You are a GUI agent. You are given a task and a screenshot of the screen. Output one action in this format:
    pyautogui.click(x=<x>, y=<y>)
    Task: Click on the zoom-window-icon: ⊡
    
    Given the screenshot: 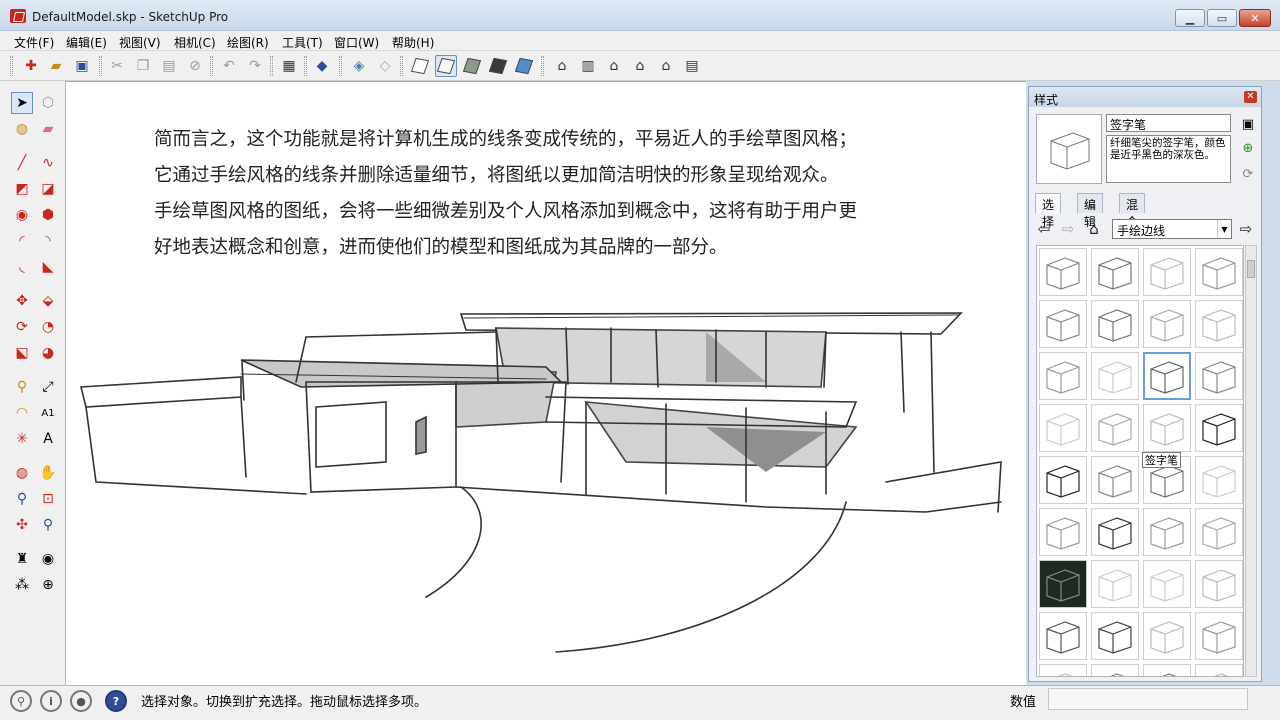 What is the action you would take?
    pyautogui.click(x=48, y=499)
    